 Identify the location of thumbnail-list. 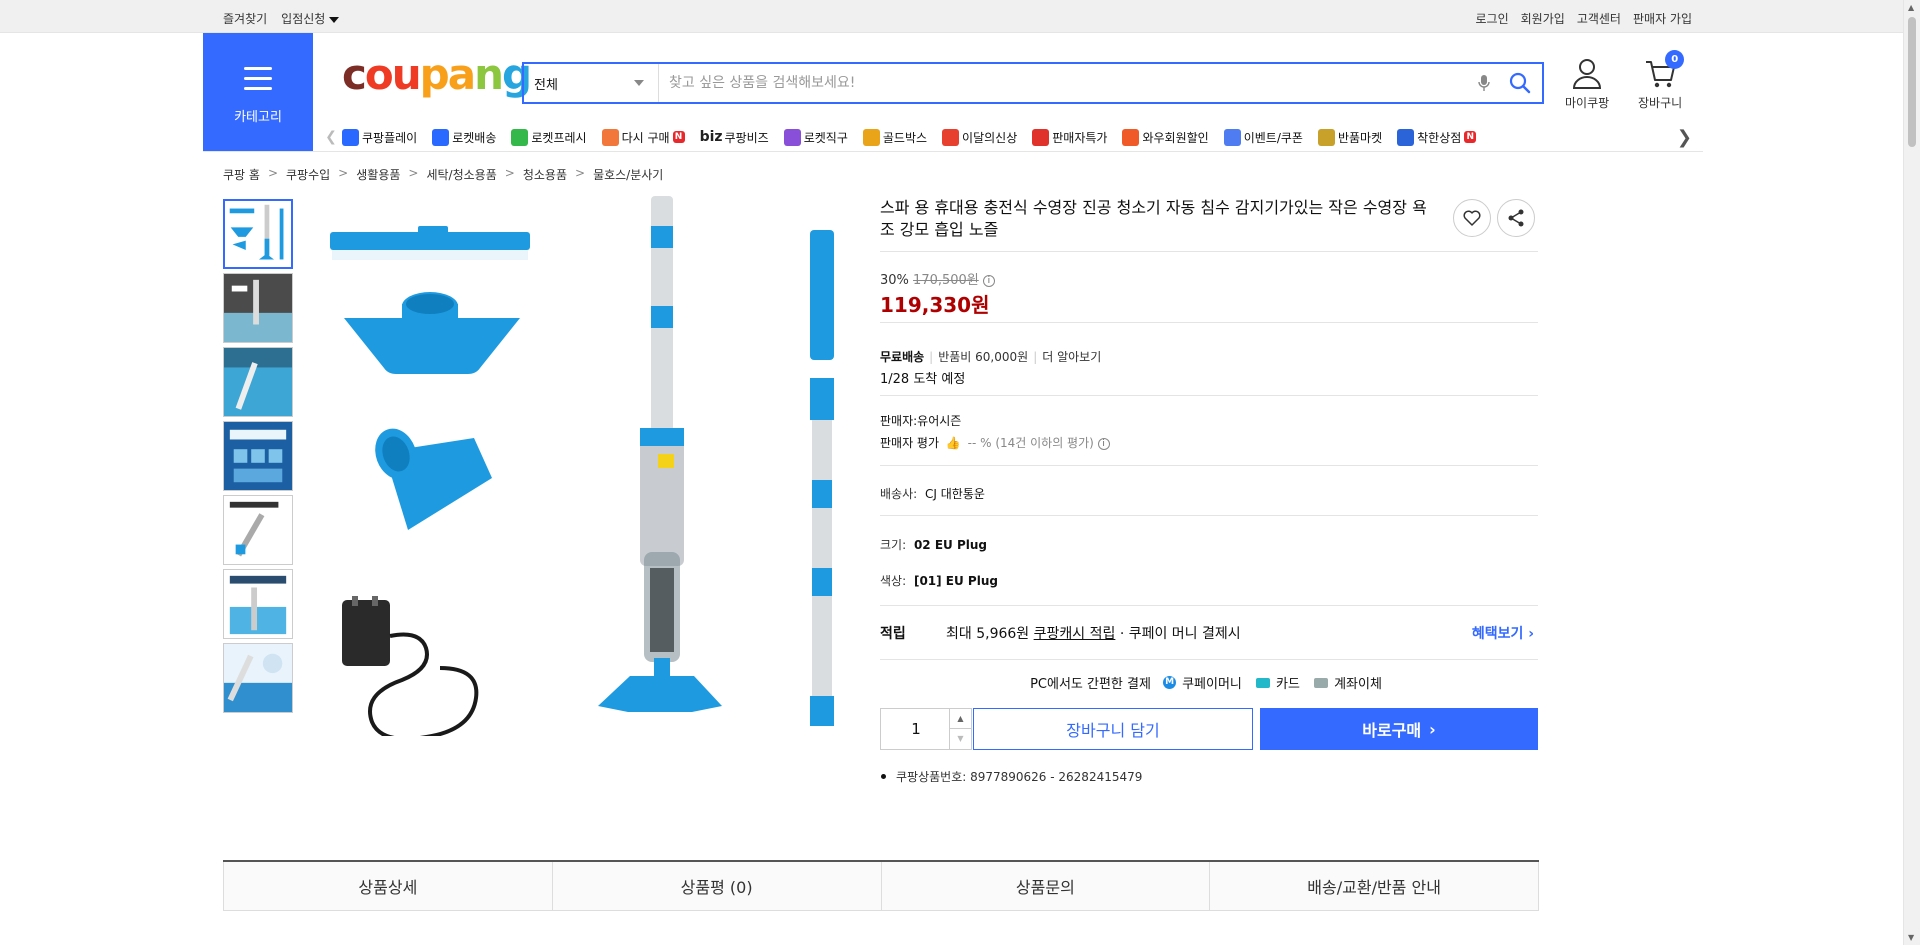
(258, 458).